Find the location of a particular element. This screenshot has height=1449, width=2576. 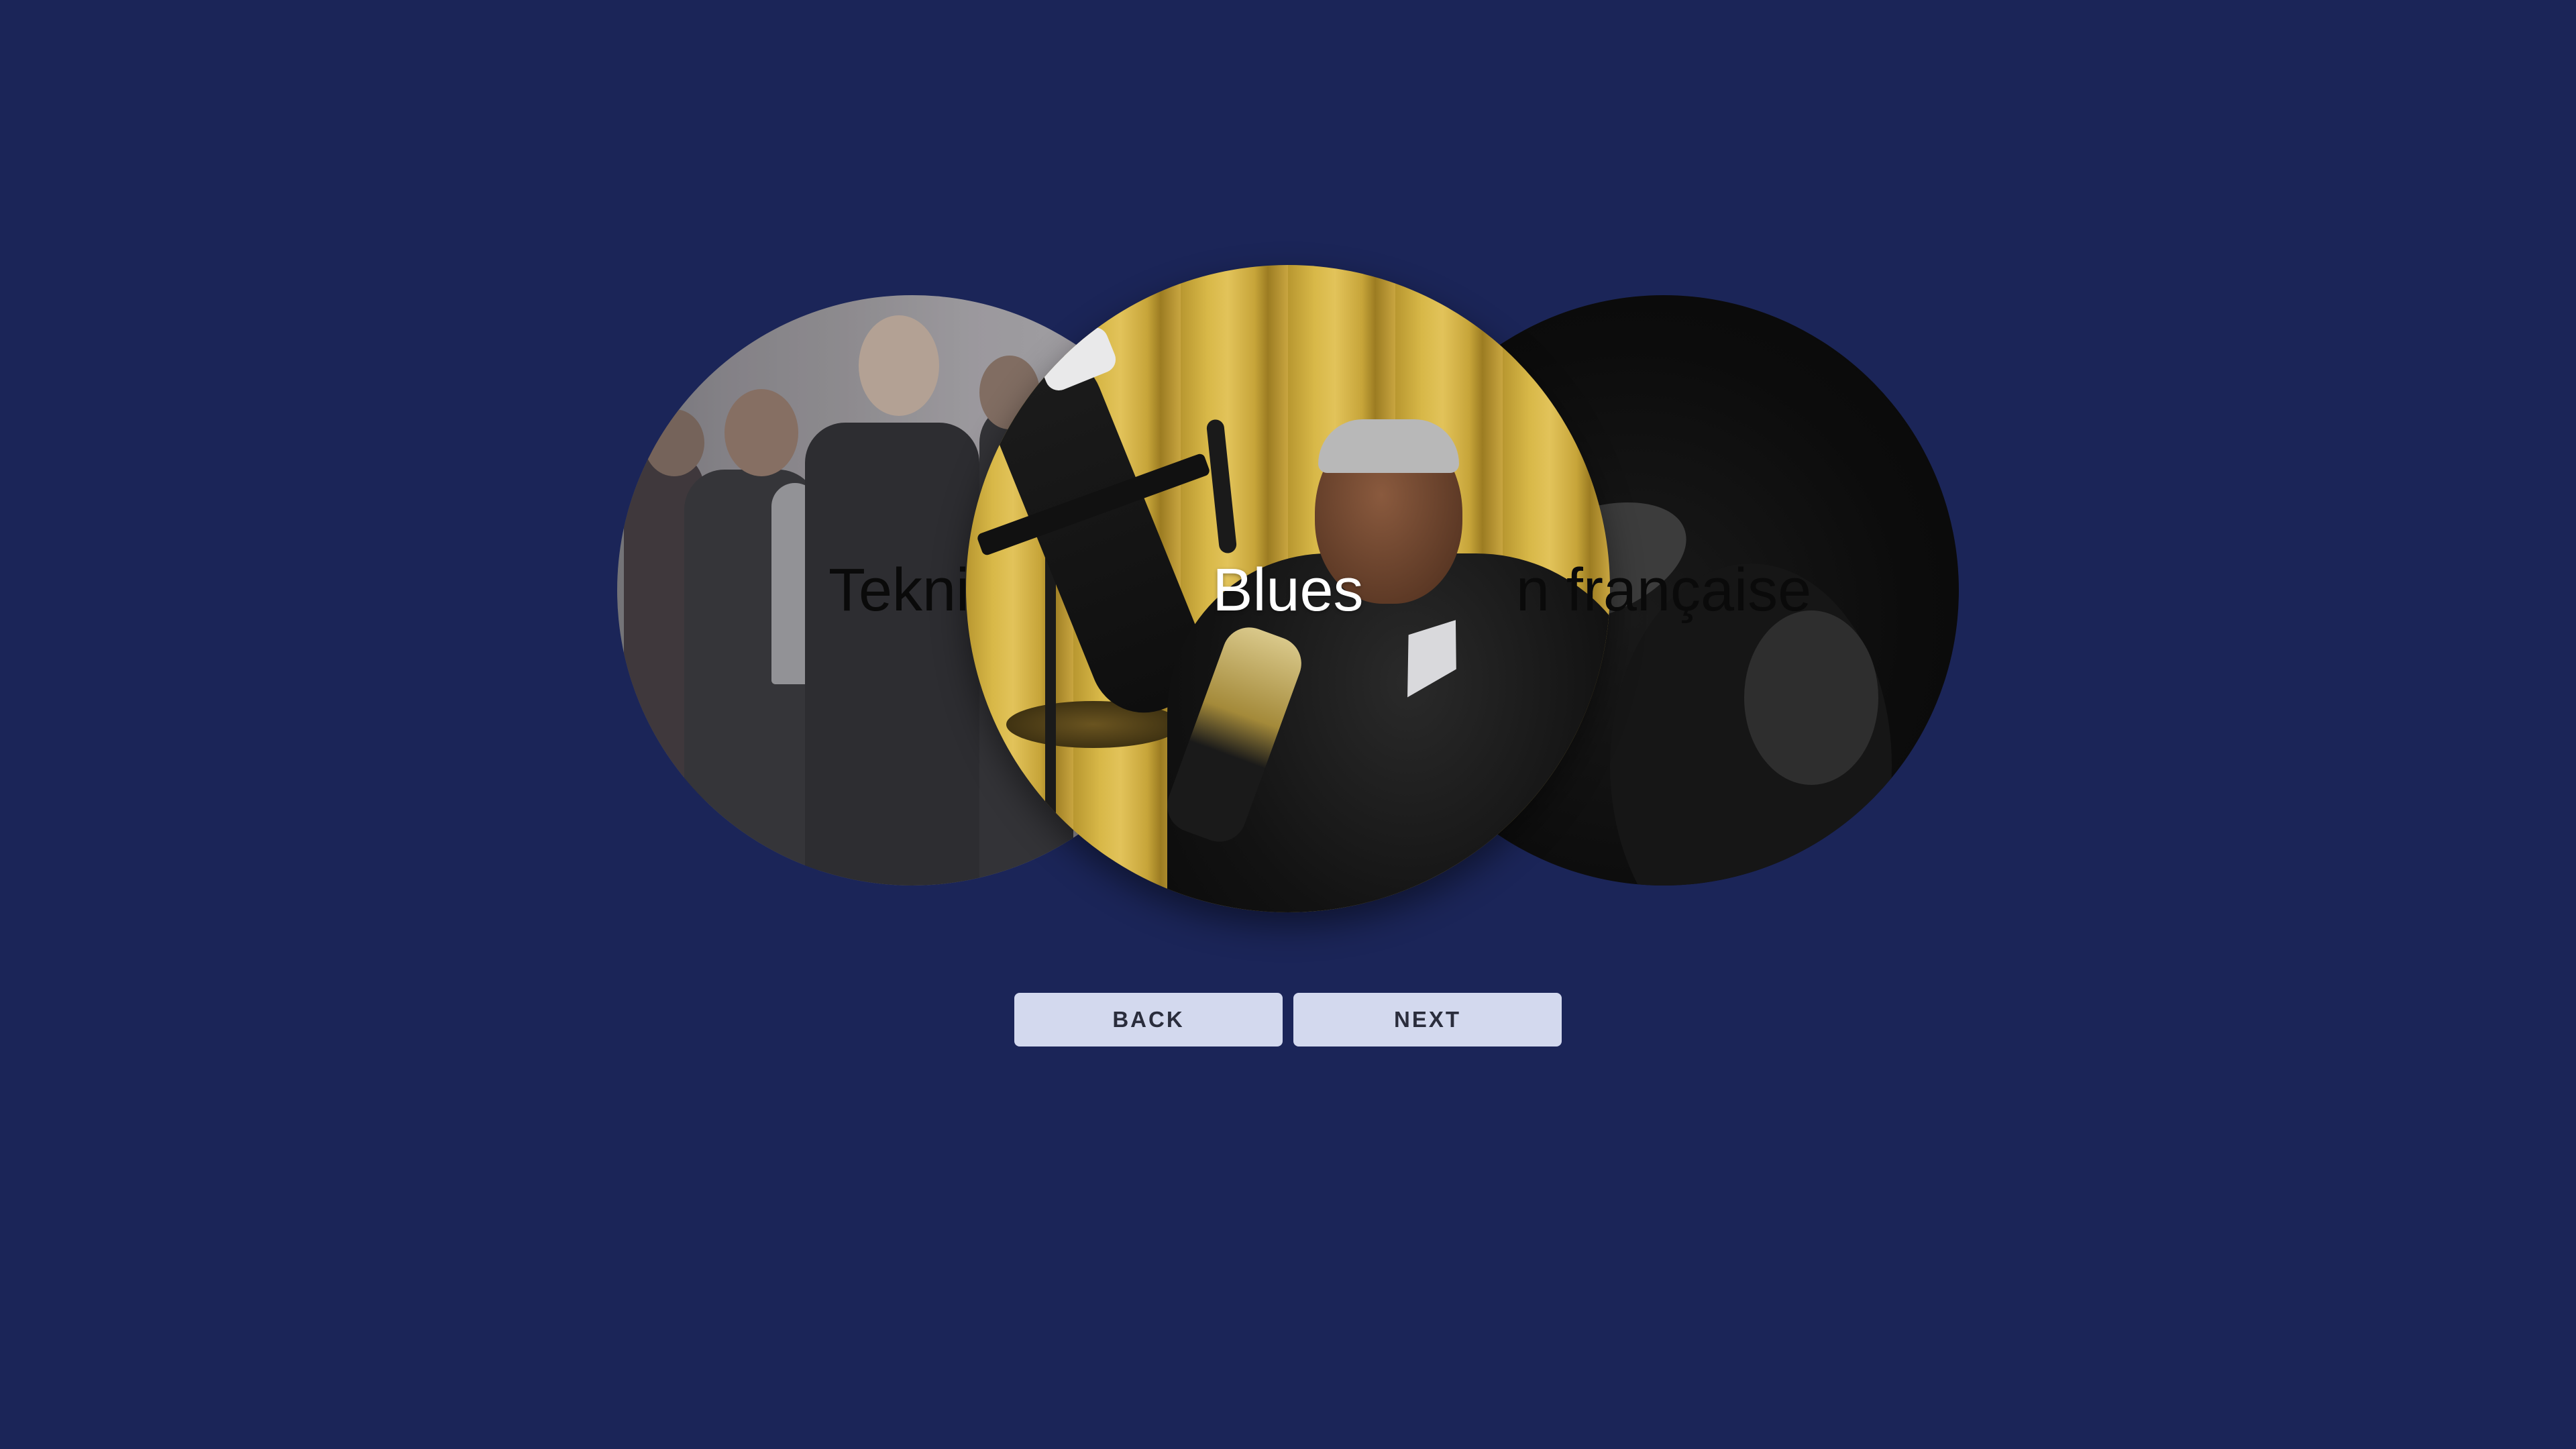

carousel-label-left: Tekni is located at coordinates (899, 590).